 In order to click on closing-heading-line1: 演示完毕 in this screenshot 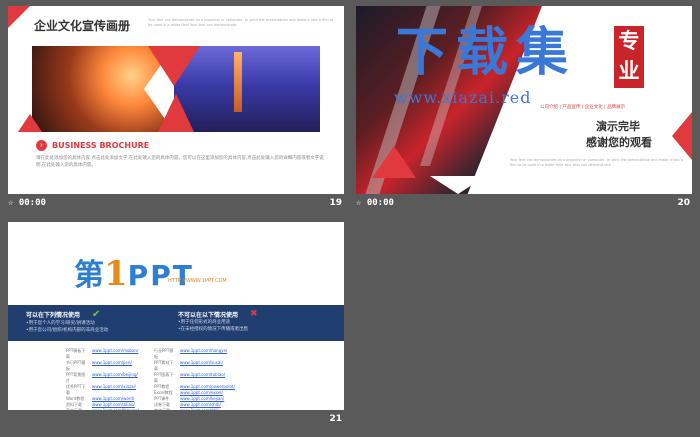, I will do `click(618, 126)`.